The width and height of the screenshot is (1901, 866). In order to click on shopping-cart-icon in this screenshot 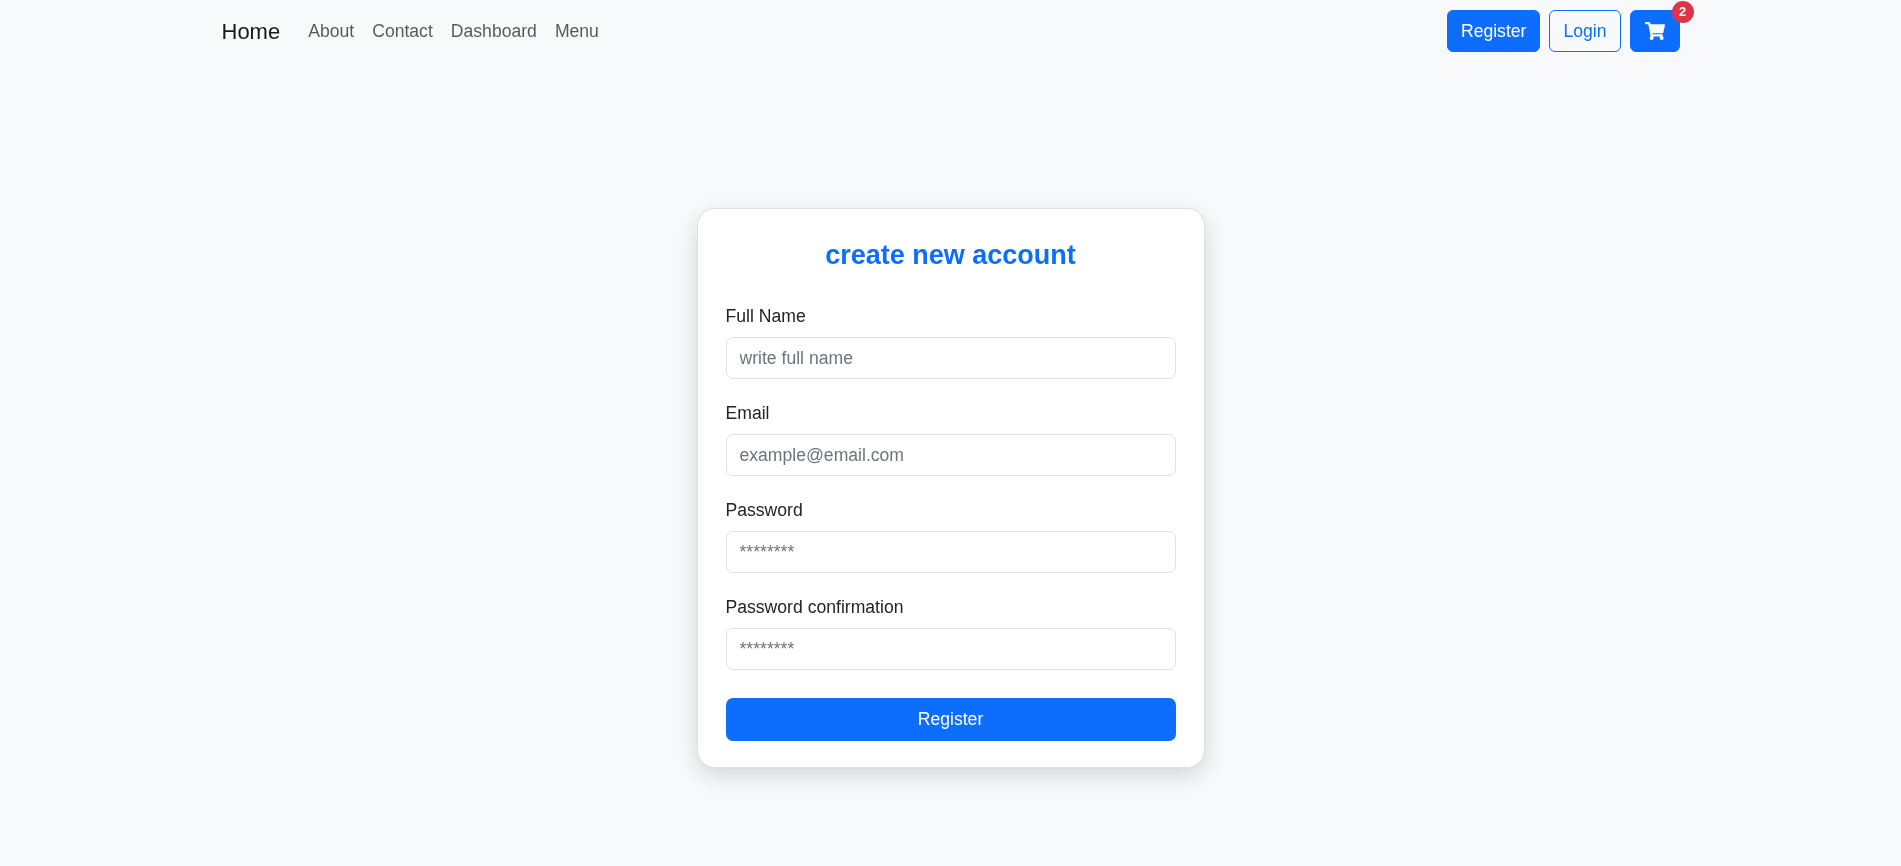, I will do `click(1654, 31)`.